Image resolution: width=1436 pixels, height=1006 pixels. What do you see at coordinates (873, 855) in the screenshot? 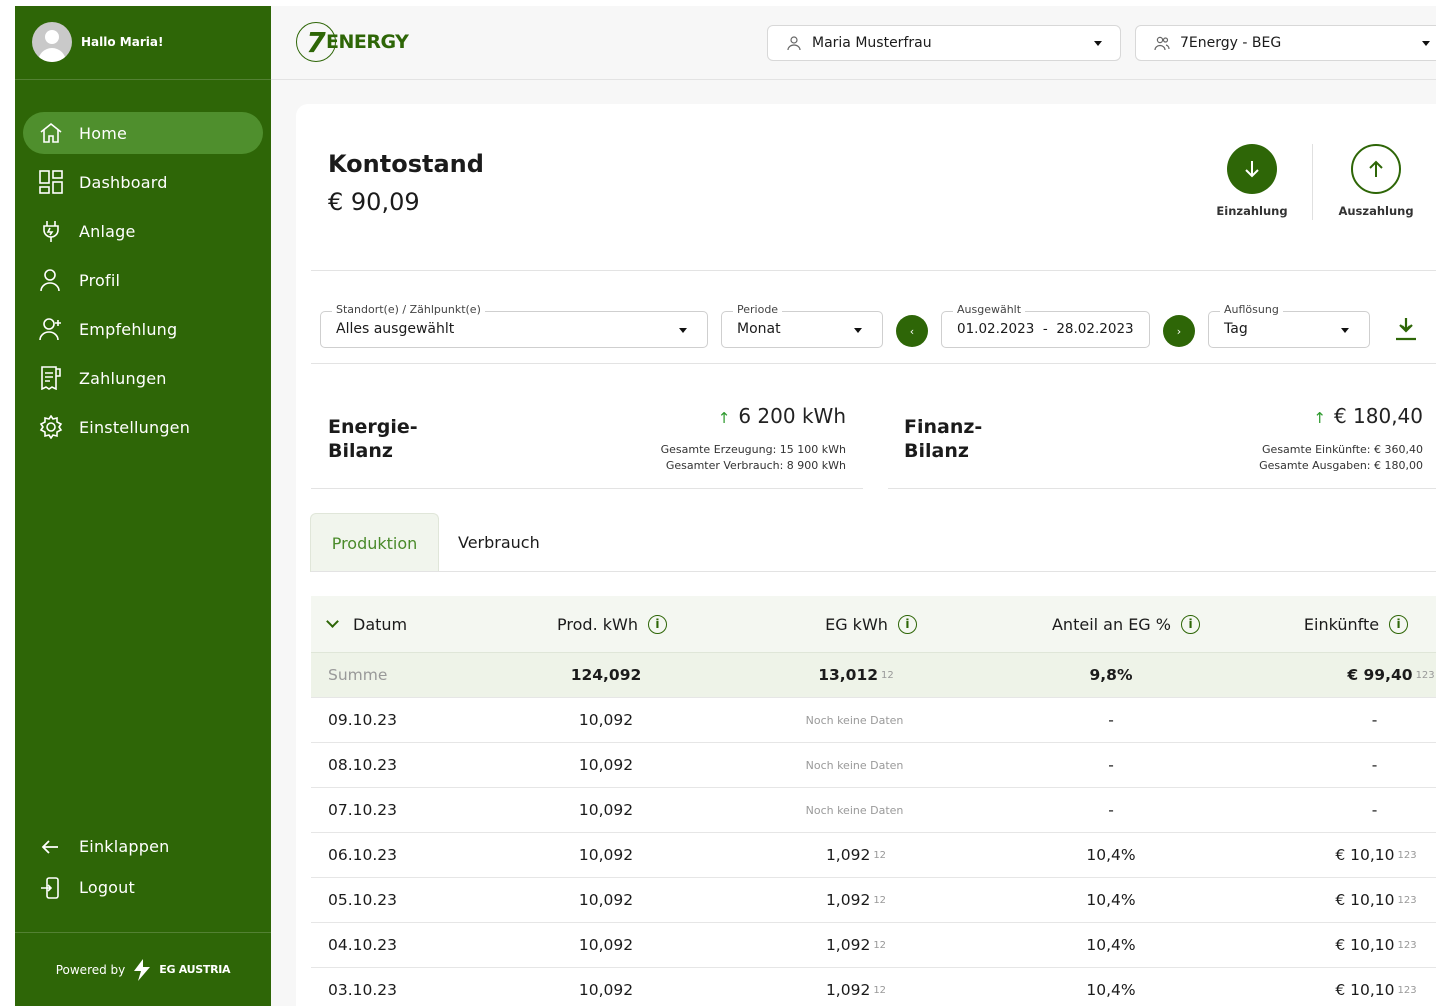
I see `table-row: 06.10.23 10,092 1,092 12 10,4% € 10,10 123` at bounding box center [873, 855].